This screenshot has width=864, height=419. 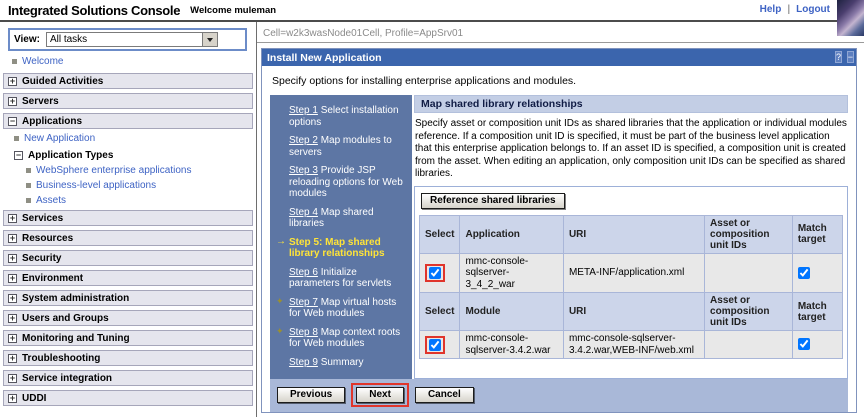 I want to click on step-star-icon: ✦, so click(x=280, y=330).